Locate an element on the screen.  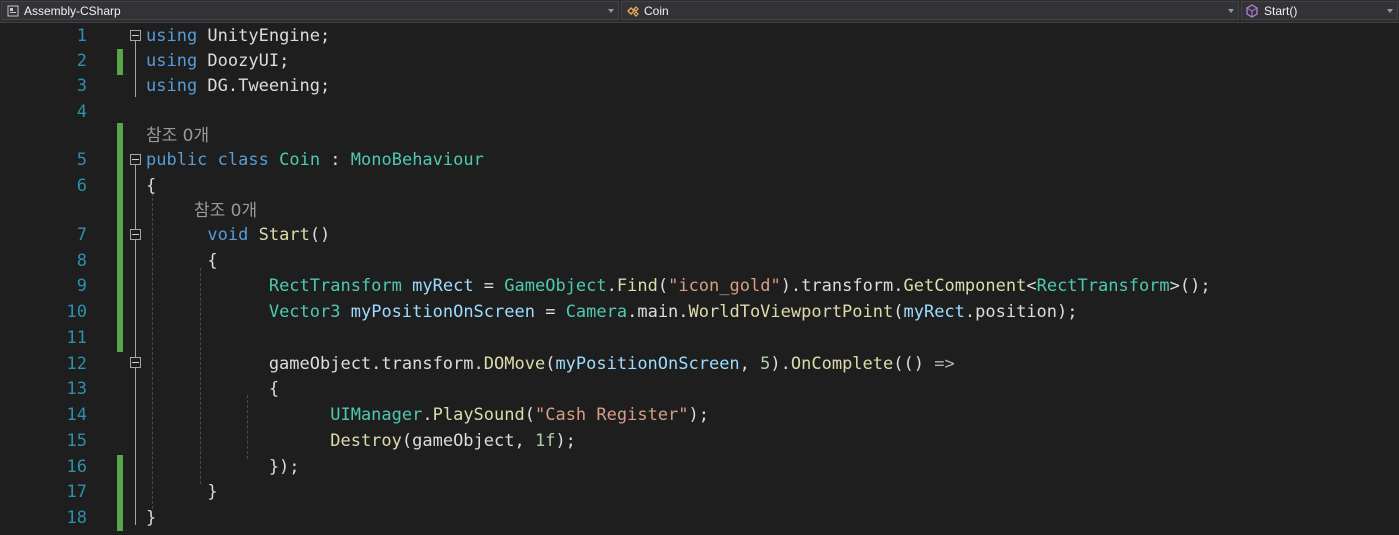
code-token: => is located at coordinates (944, 364).